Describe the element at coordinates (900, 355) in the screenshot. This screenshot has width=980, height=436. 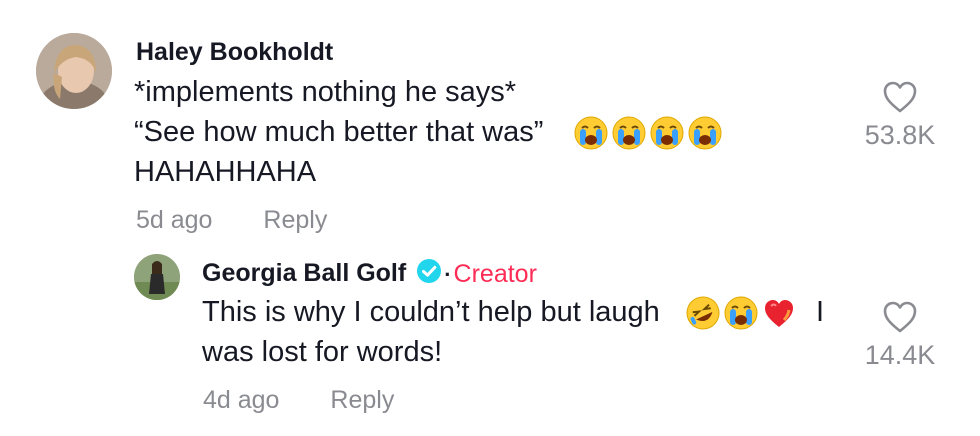
I see `like-count: 14.4K` at that location.